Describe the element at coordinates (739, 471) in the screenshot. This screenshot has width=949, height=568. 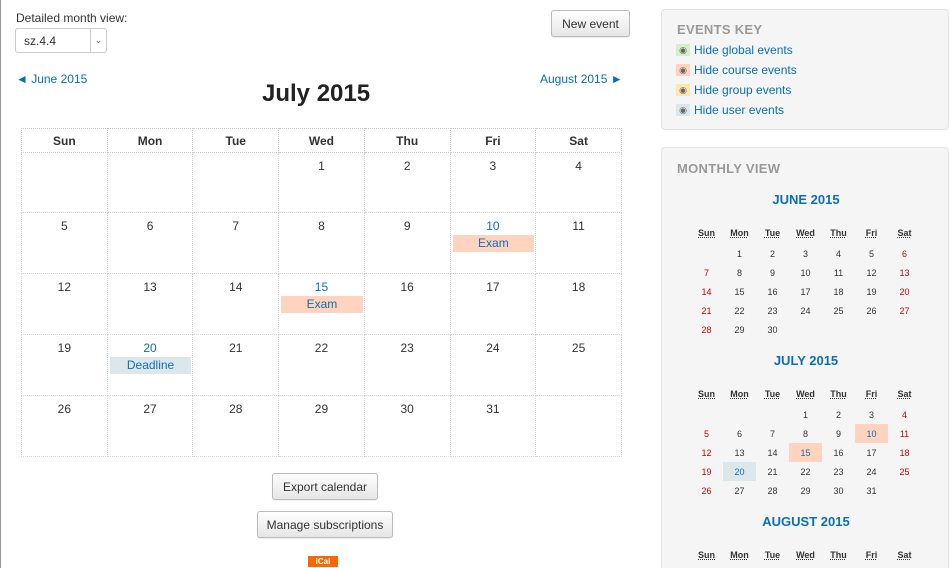
I see `mini-day-event: 20` at that location.